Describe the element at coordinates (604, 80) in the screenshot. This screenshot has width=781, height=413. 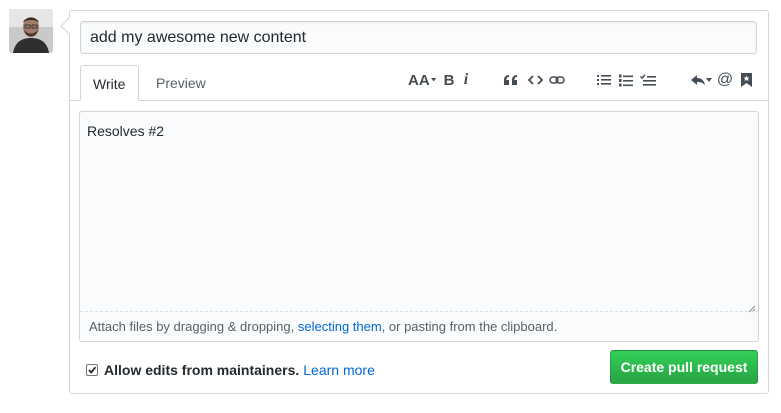
I see `bulleted-list-icon` at that location.